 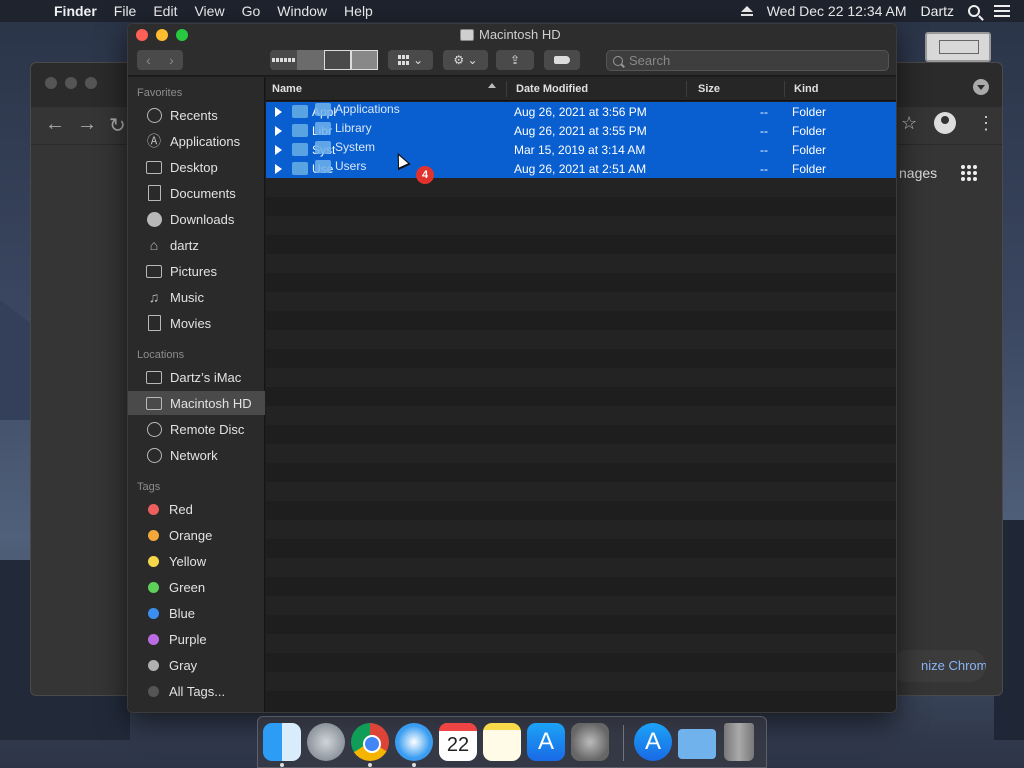 I want to click on action-menu-button: ⚙ ⌄, so click(x=465, y=60).